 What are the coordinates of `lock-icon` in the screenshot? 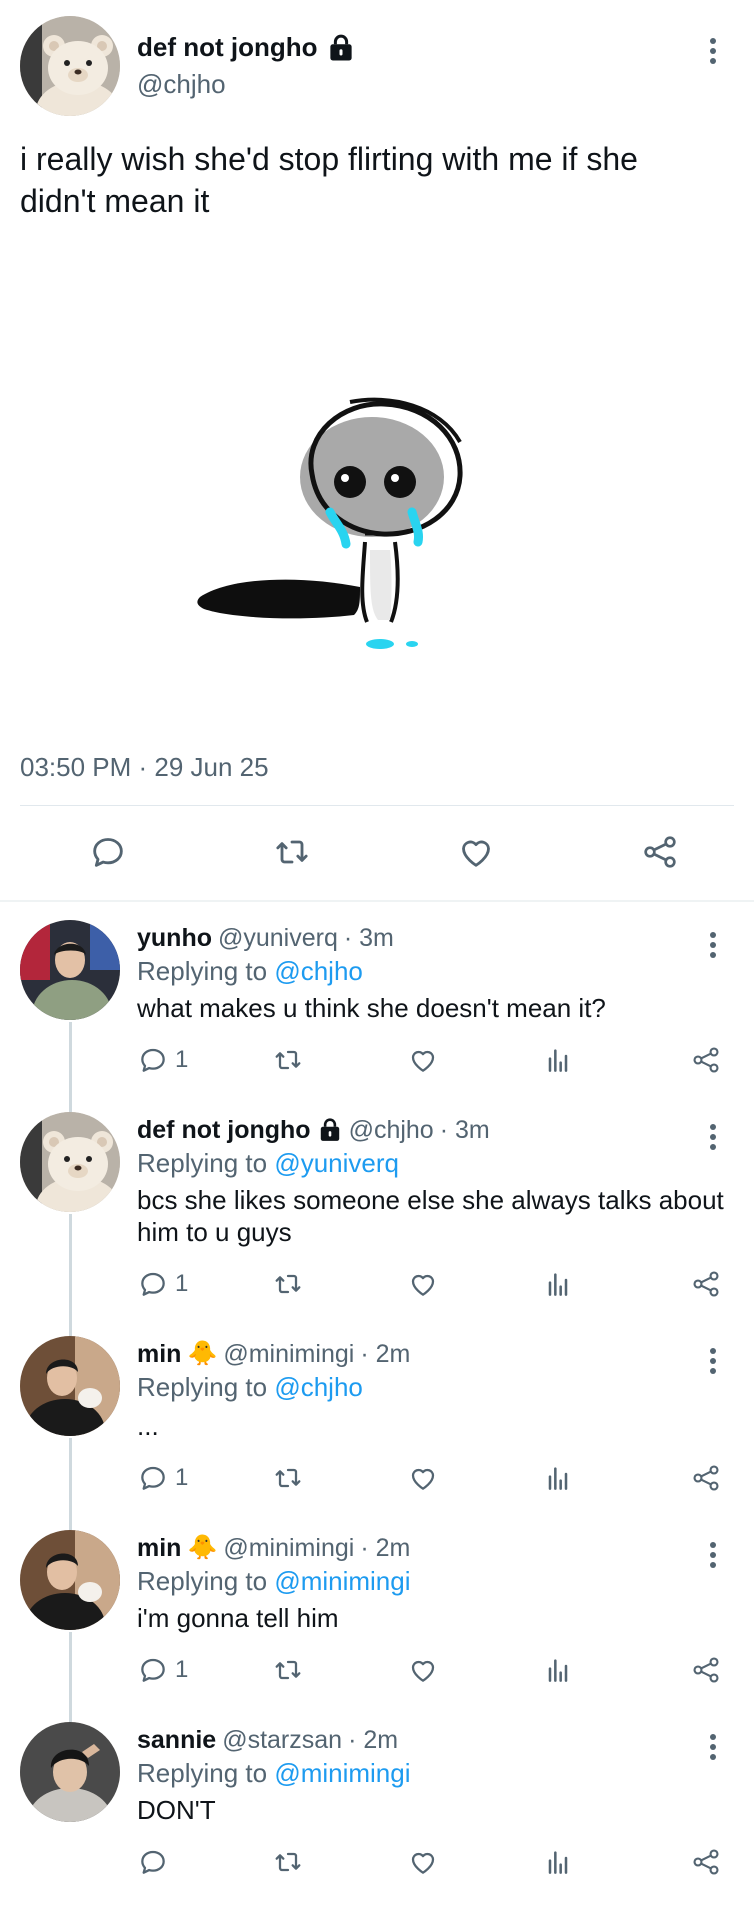 It's located at (330, 1130).